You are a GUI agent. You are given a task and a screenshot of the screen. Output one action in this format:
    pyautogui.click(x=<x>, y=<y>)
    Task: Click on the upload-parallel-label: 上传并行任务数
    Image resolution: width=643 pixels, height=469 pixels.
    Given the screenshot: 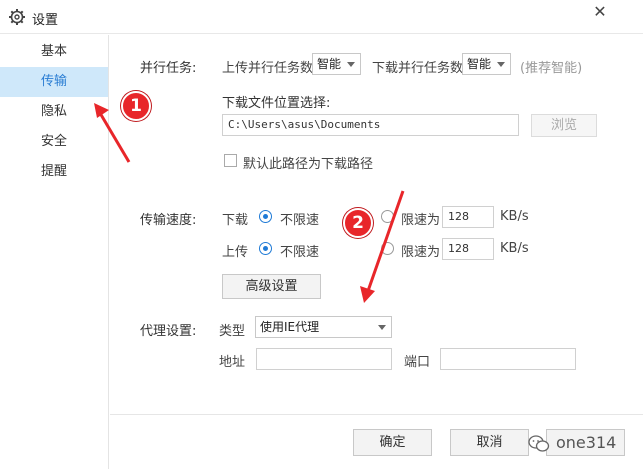 What is the action you would take?
    pyautogui.click(x=268, y=68)
    